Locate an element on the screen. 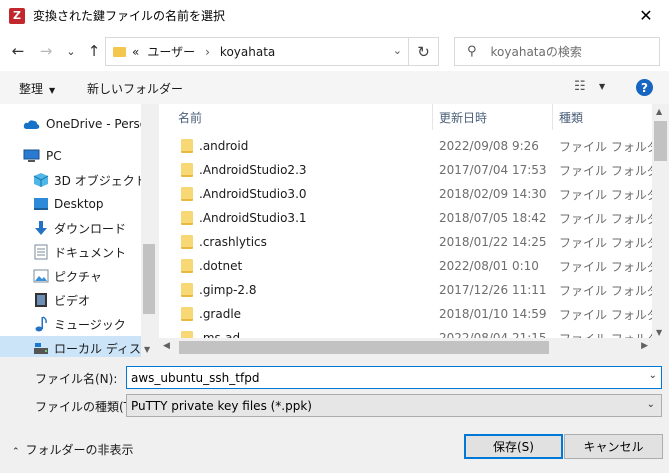 The width and height of the screenshot is (669, 473). filename-label: ファイル名(N): is located at coordinates (76, 379).